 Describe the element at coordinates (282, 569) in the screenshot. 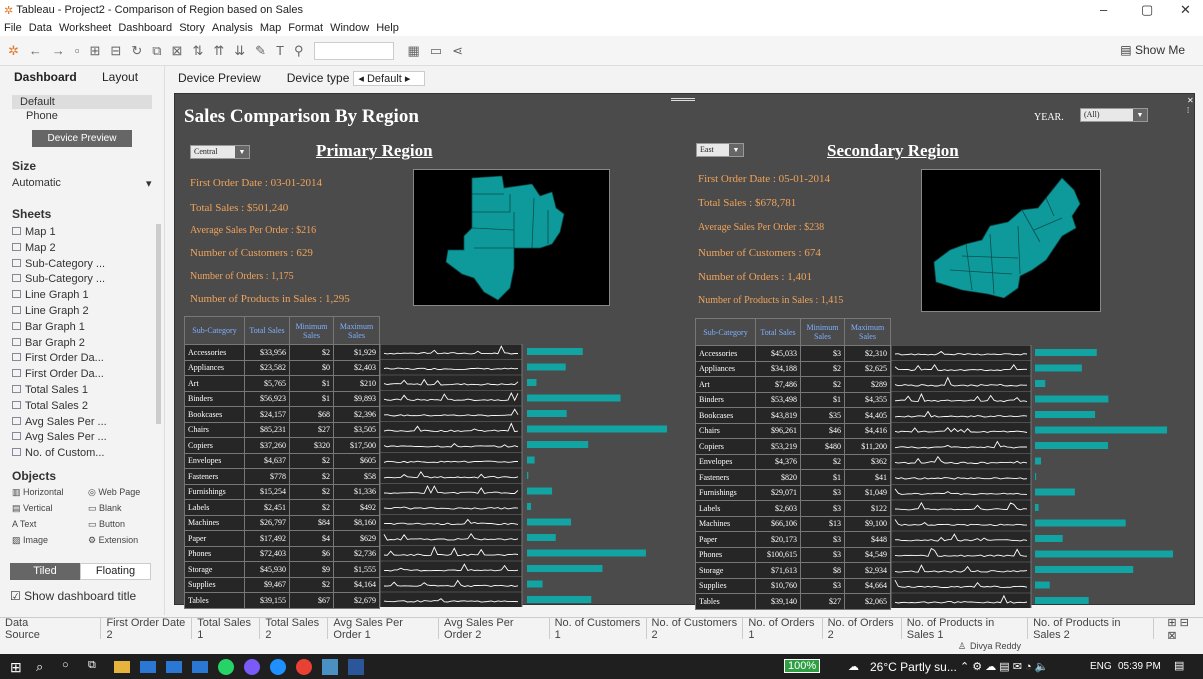

I see `table-row: Storage $45,930 $9 $1,555` at that location.